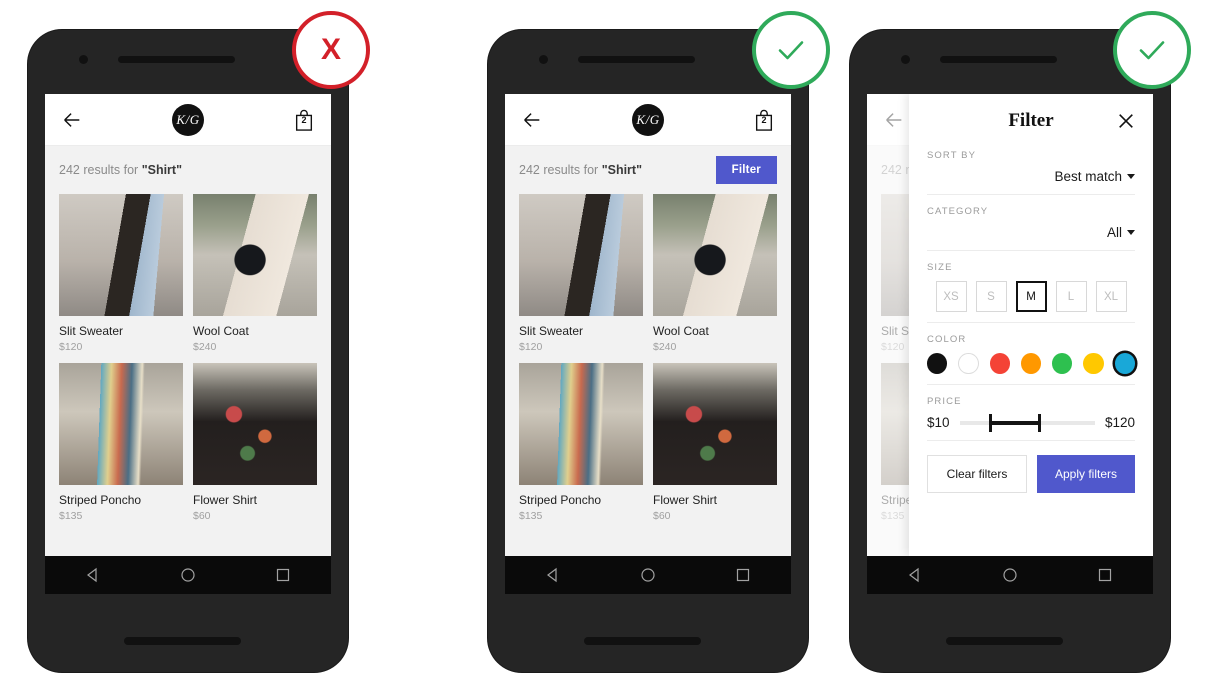 The height and width of the screenshot is (674, 1208). What do you see at coordinates (1039, 422) in the screenshot?
I see `slider-handle-max` at bounding box center [1039, 422].